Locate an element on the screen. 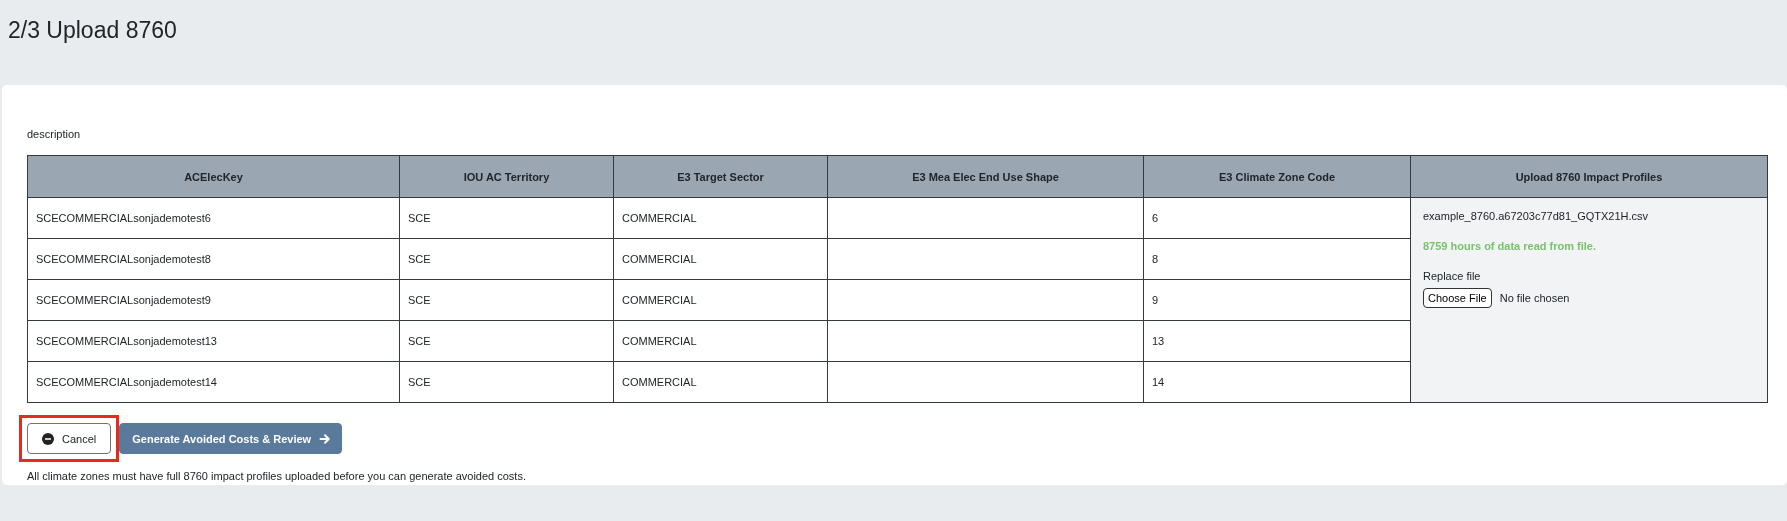 This screenshot has height=521, width=1787. column-header: E3 Target Sector is located at coordinates (720, 176).